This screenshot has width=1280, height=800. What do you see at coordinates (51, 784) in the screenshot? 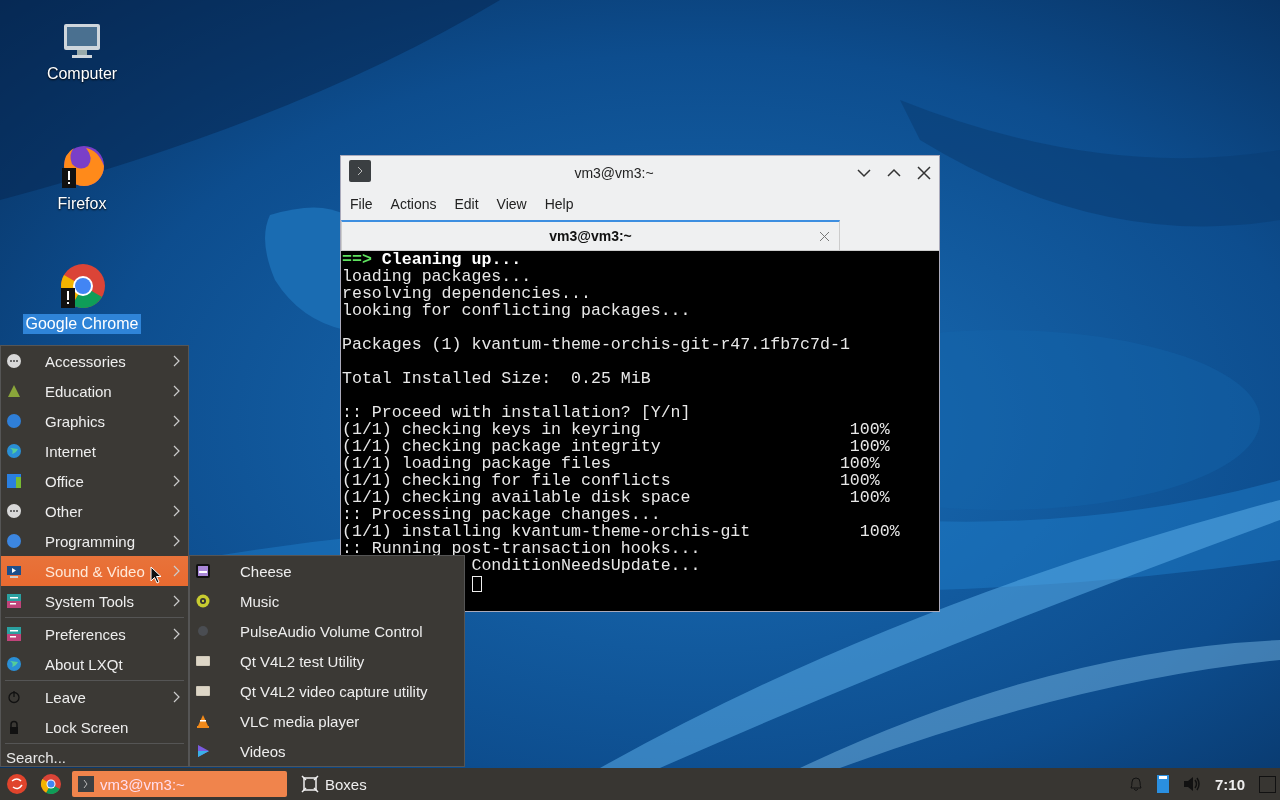
I see `chrome-icon` at bounding box center [51, 784].